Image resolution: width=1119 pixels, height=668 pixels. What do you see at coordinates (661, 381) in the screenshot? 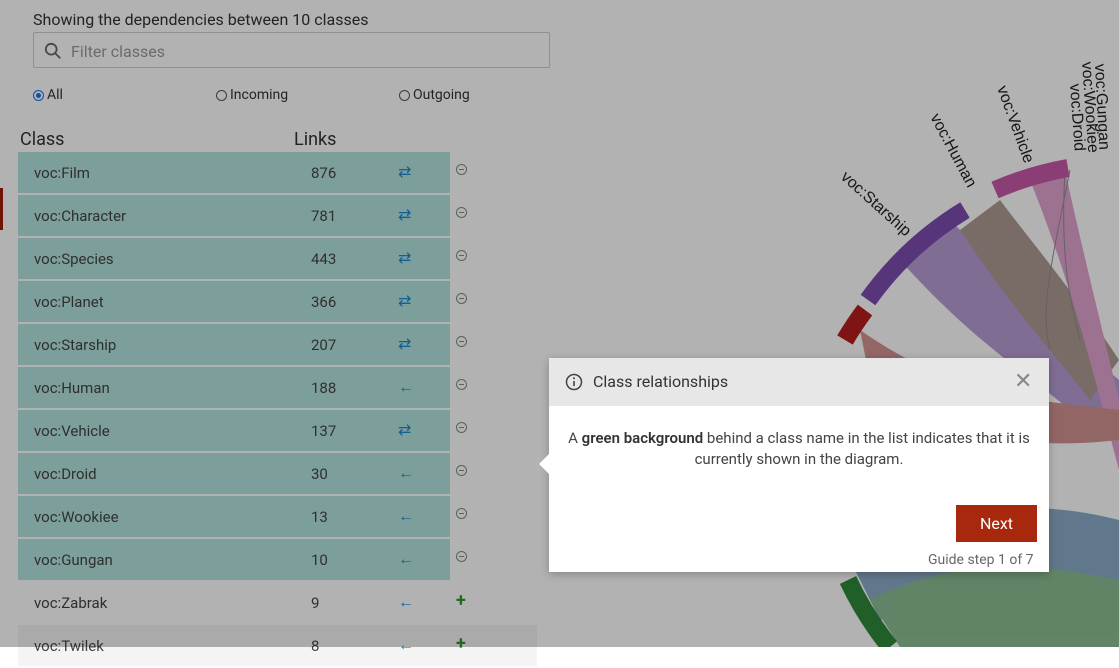
I see `popover-title: Class relationships` at bounding box center [661, 381].